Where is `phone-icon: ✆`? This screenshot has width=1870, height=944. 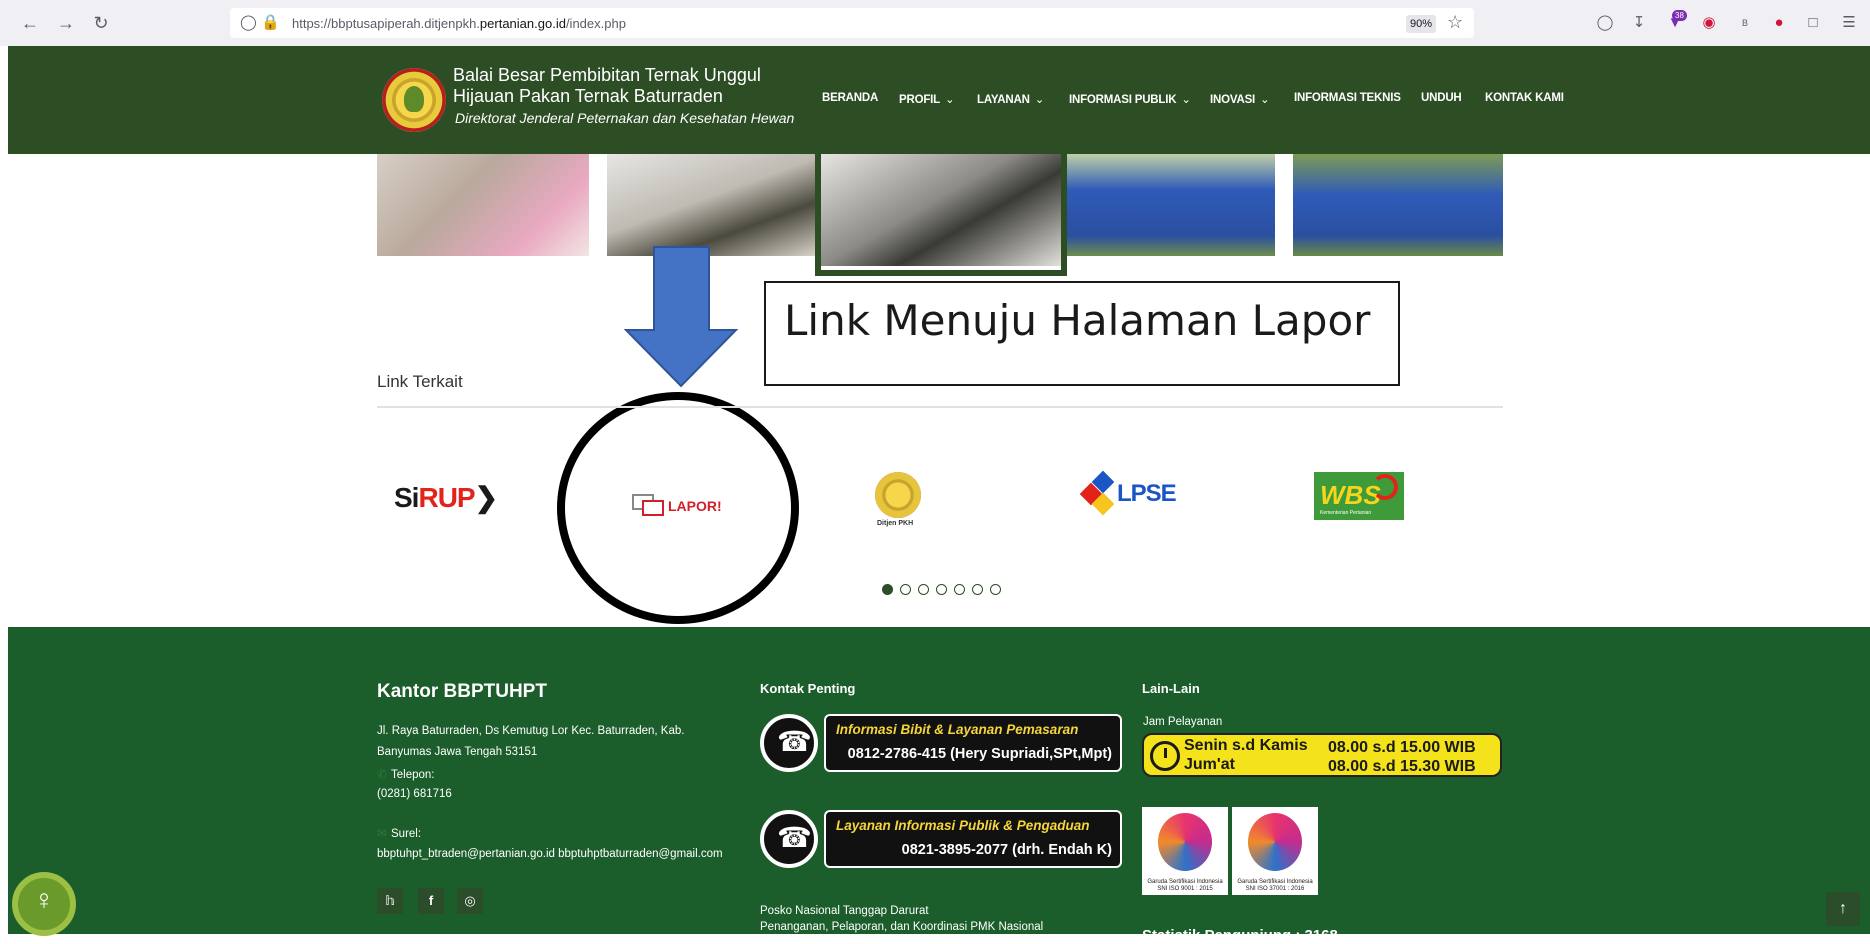
phone-icon: ✆ is located at coordinates (382, 775).